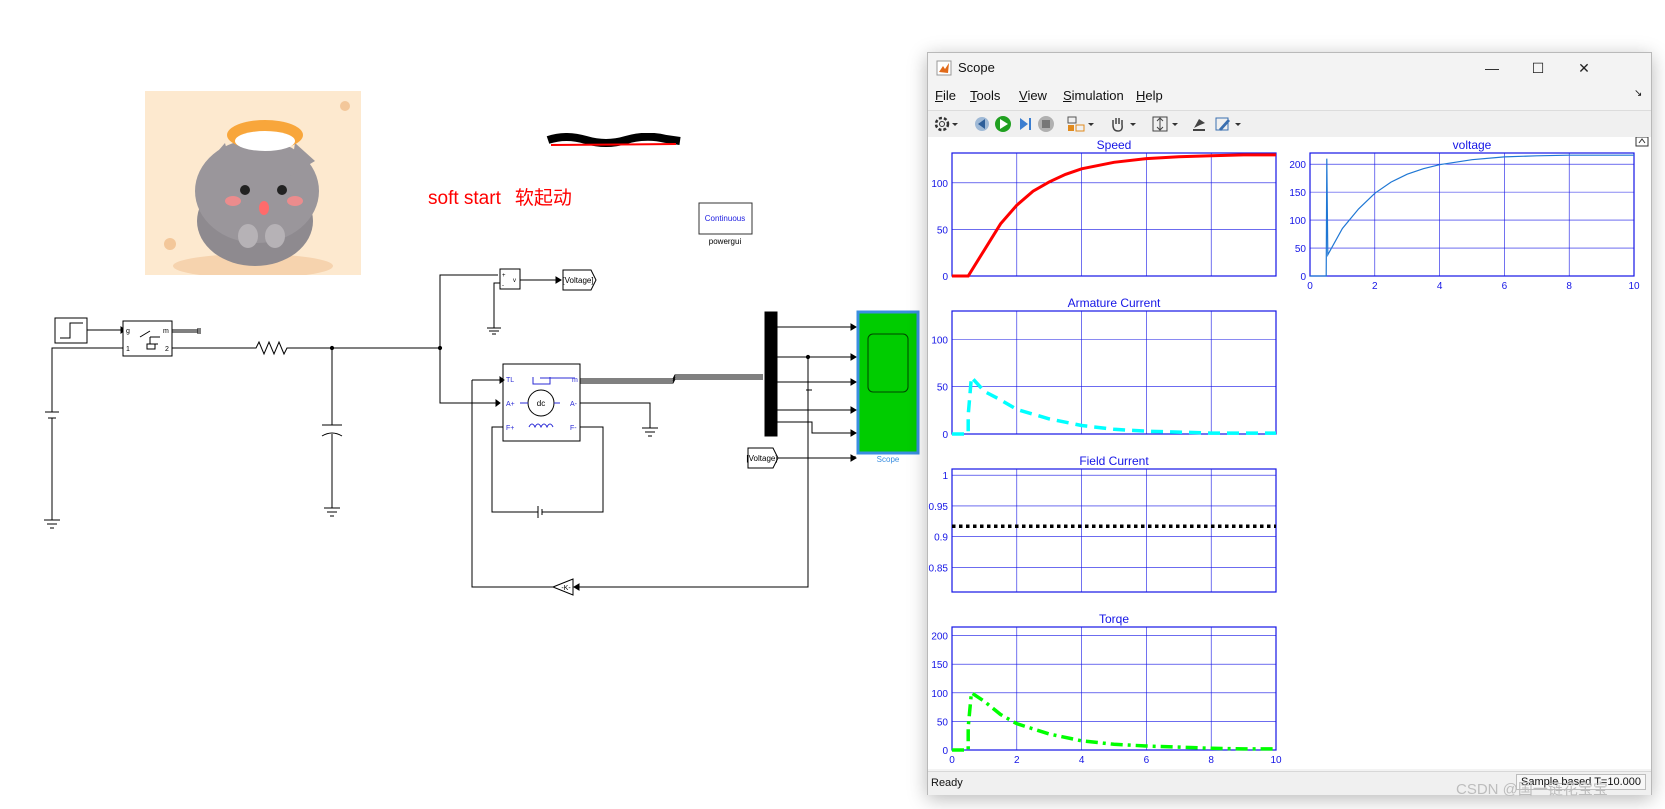 The height and width of the screenshot is (809, 1665). I want to click on soft-start-en: soft start, so click(464, 198).